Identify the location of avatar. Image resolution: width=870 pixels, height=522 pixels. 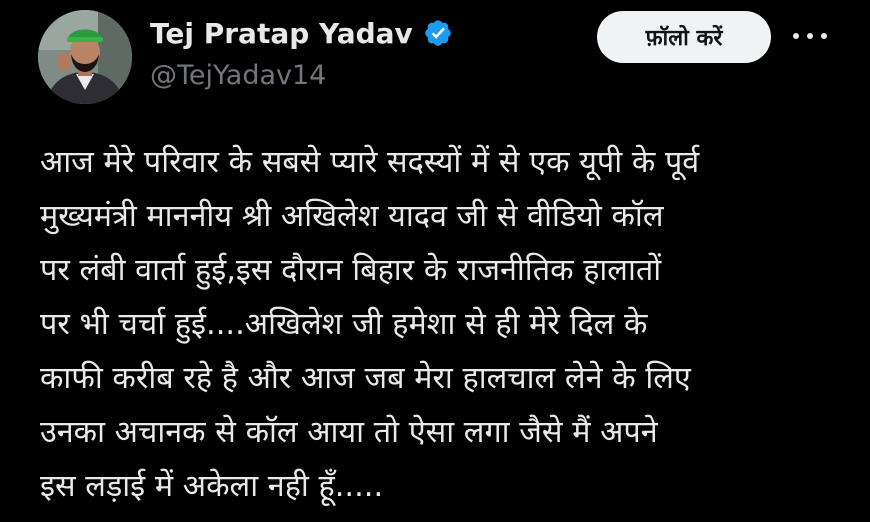
(85, 57).